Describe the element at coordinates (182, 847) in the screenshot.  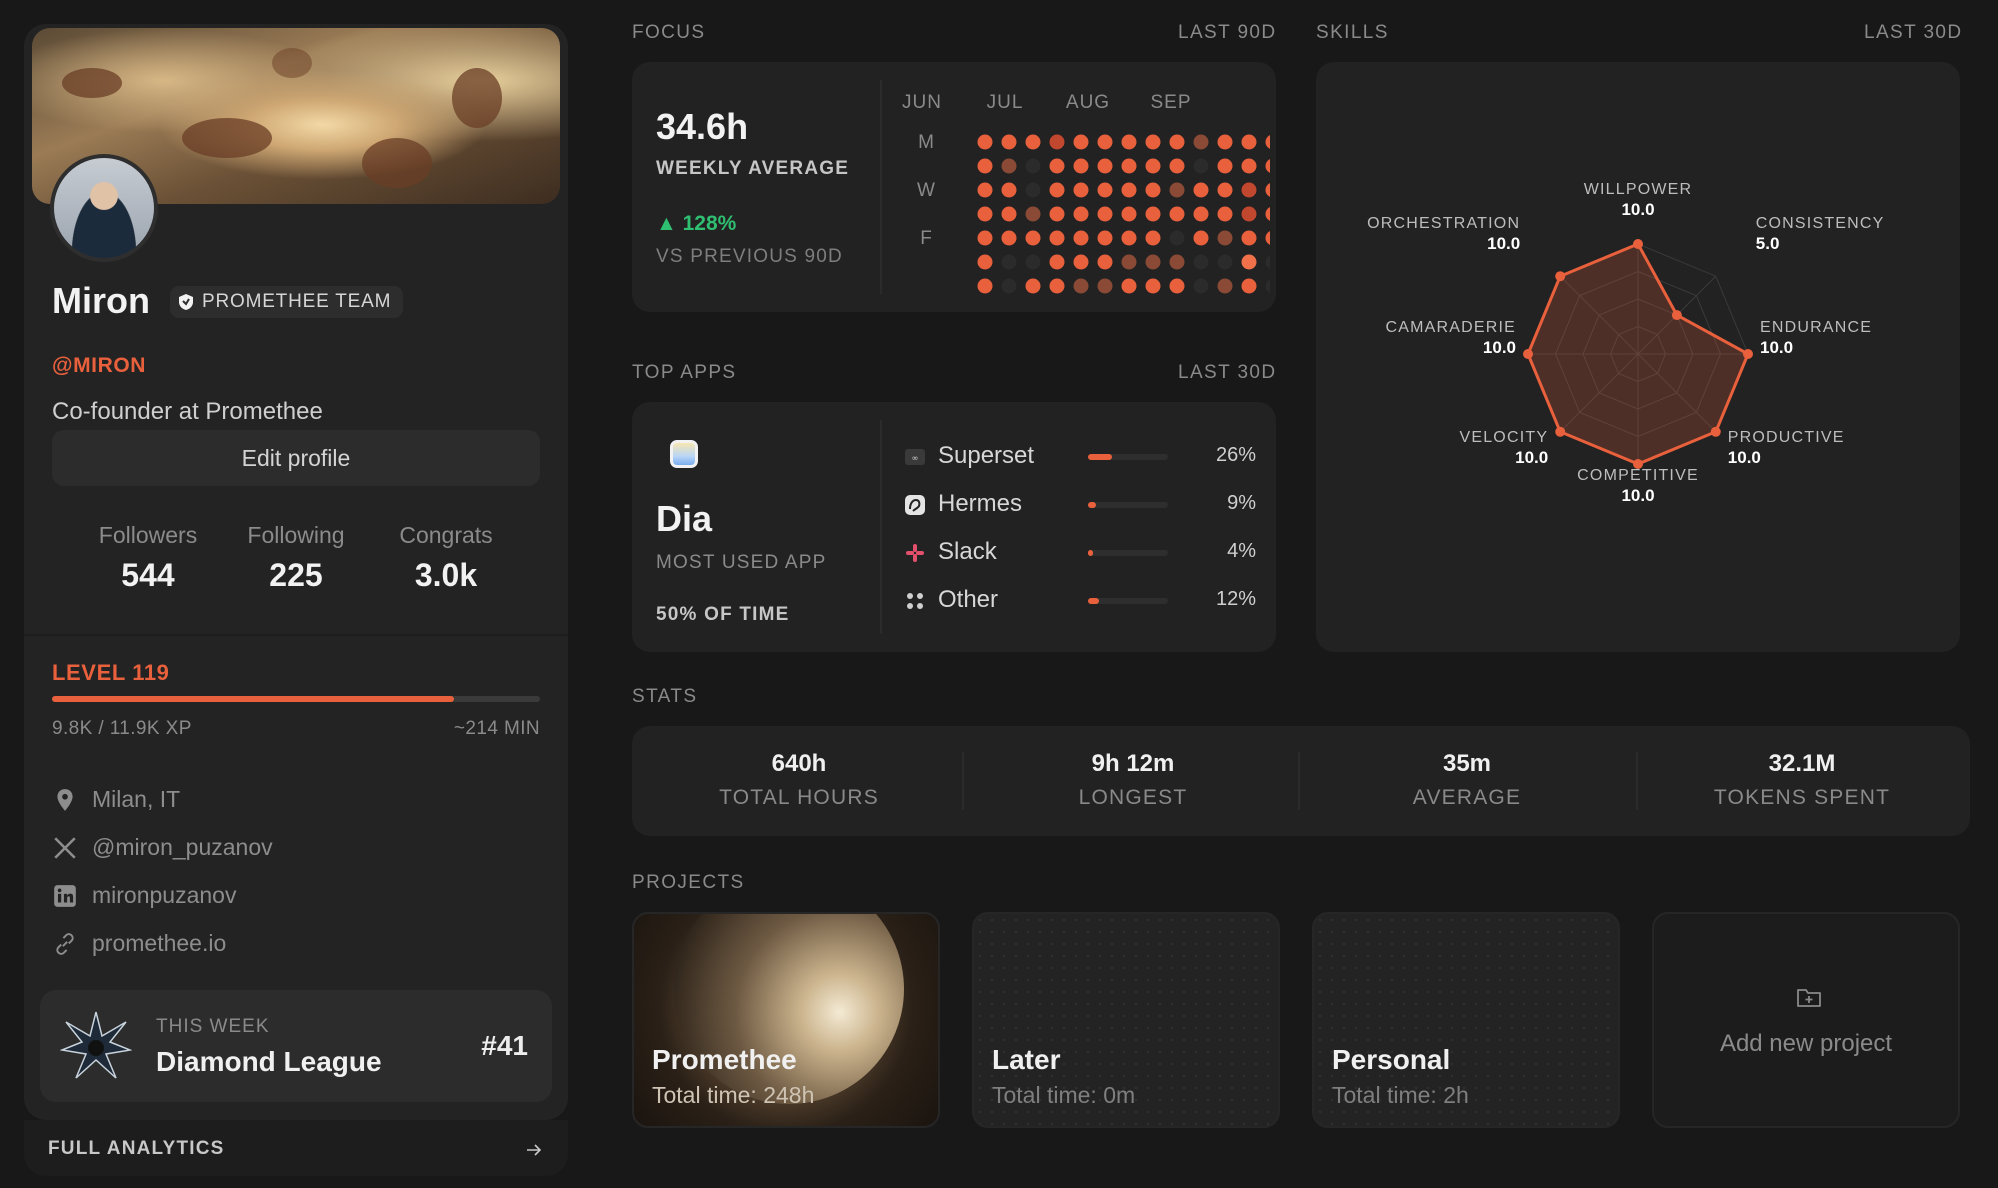
I see `x-handle-link: @miron_puzanov` at that location.